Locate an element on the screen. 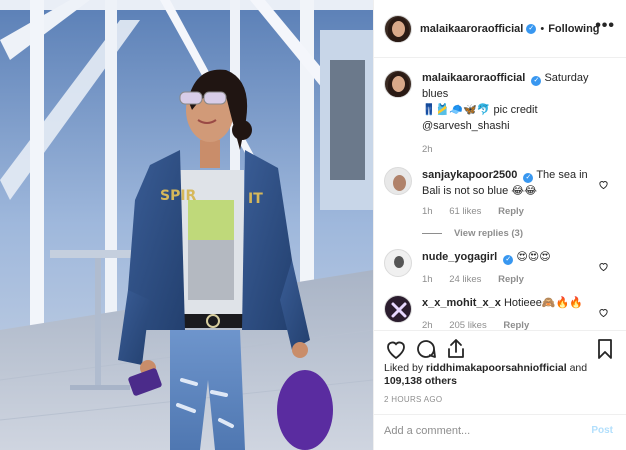 Image resolution: width=626 pixels, height=450 pixels. view-replies-button: View replies (3) is located at coordinates (519, 233).